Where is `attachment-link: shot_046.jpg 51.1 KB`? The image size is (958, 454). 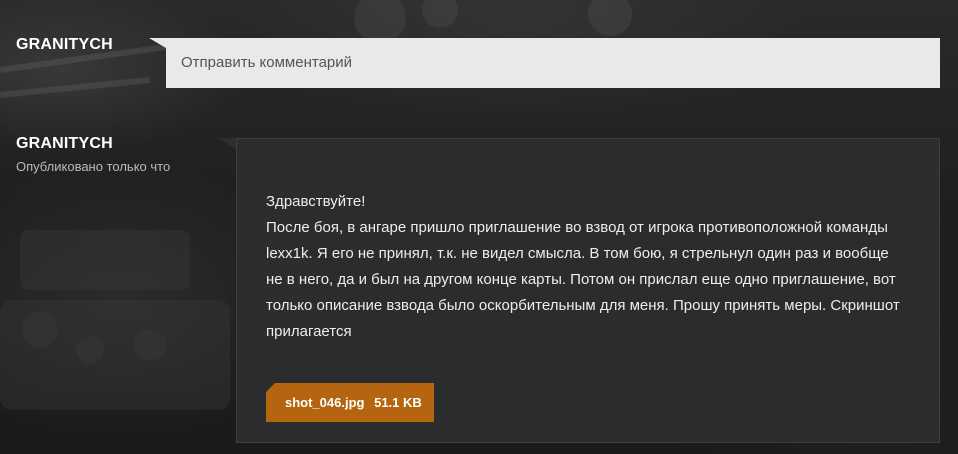 attachment-link: shot_046.jpg 51.1 KB is located at coordinates (350, 402).